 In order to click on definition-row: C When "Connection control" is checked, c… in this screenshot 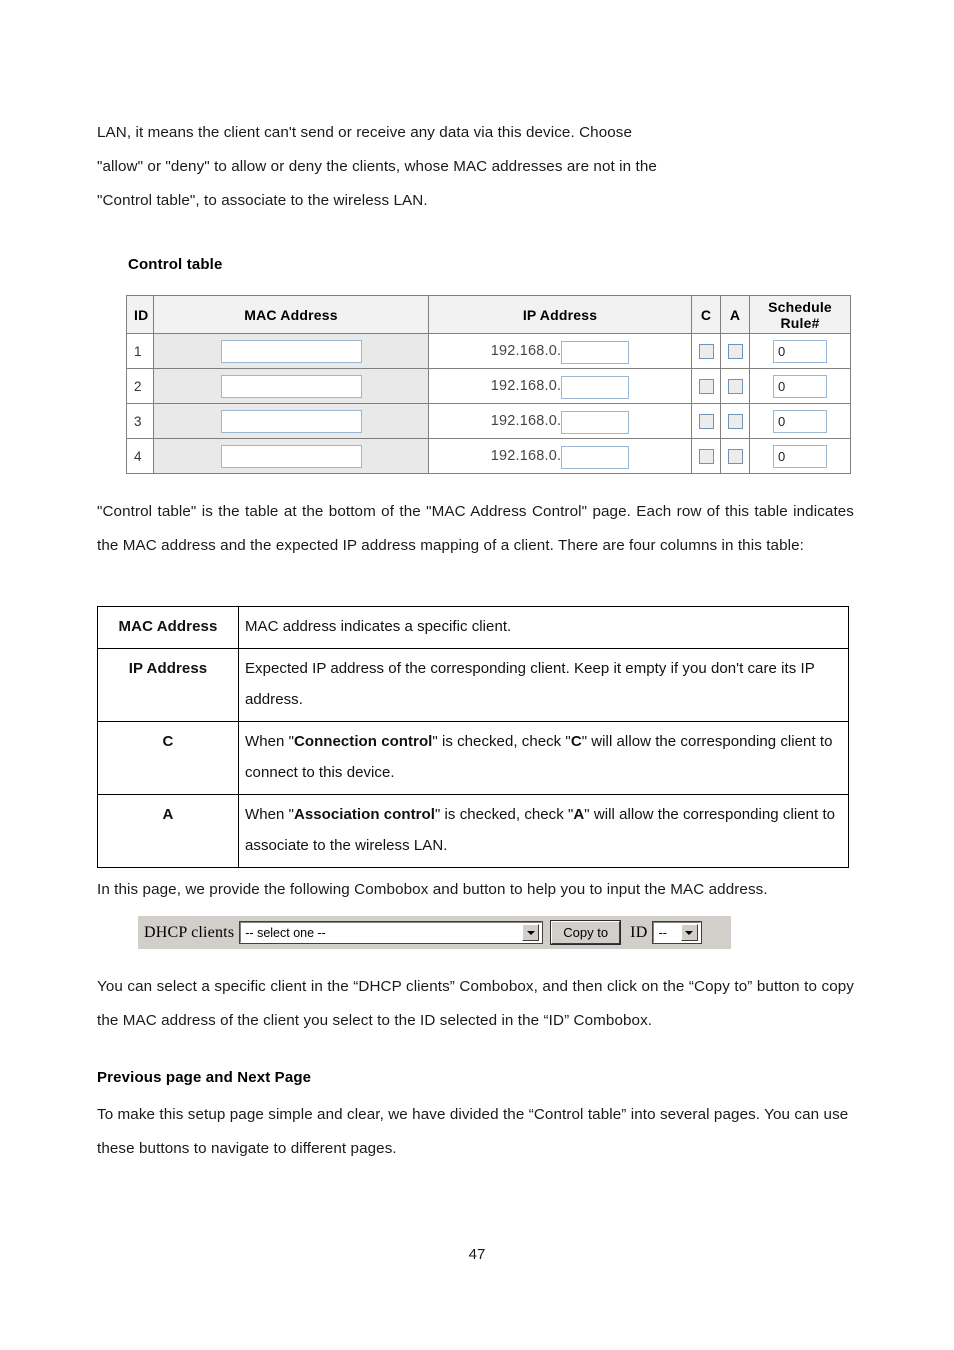, I will do `click(473, 758)`.